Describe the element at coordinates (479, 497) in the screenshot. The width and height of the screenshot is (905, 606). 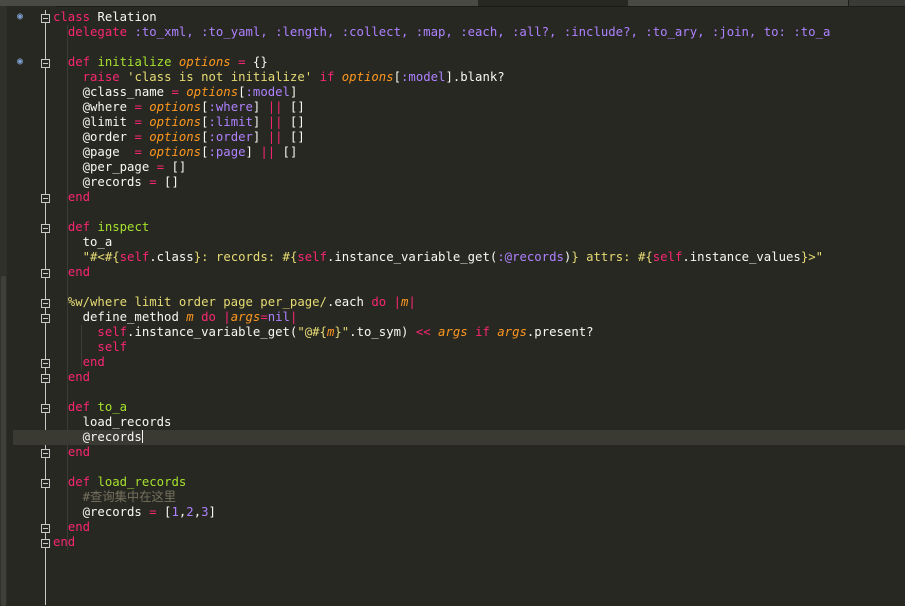
I see `code-line: #查询集中在这里` at that location.